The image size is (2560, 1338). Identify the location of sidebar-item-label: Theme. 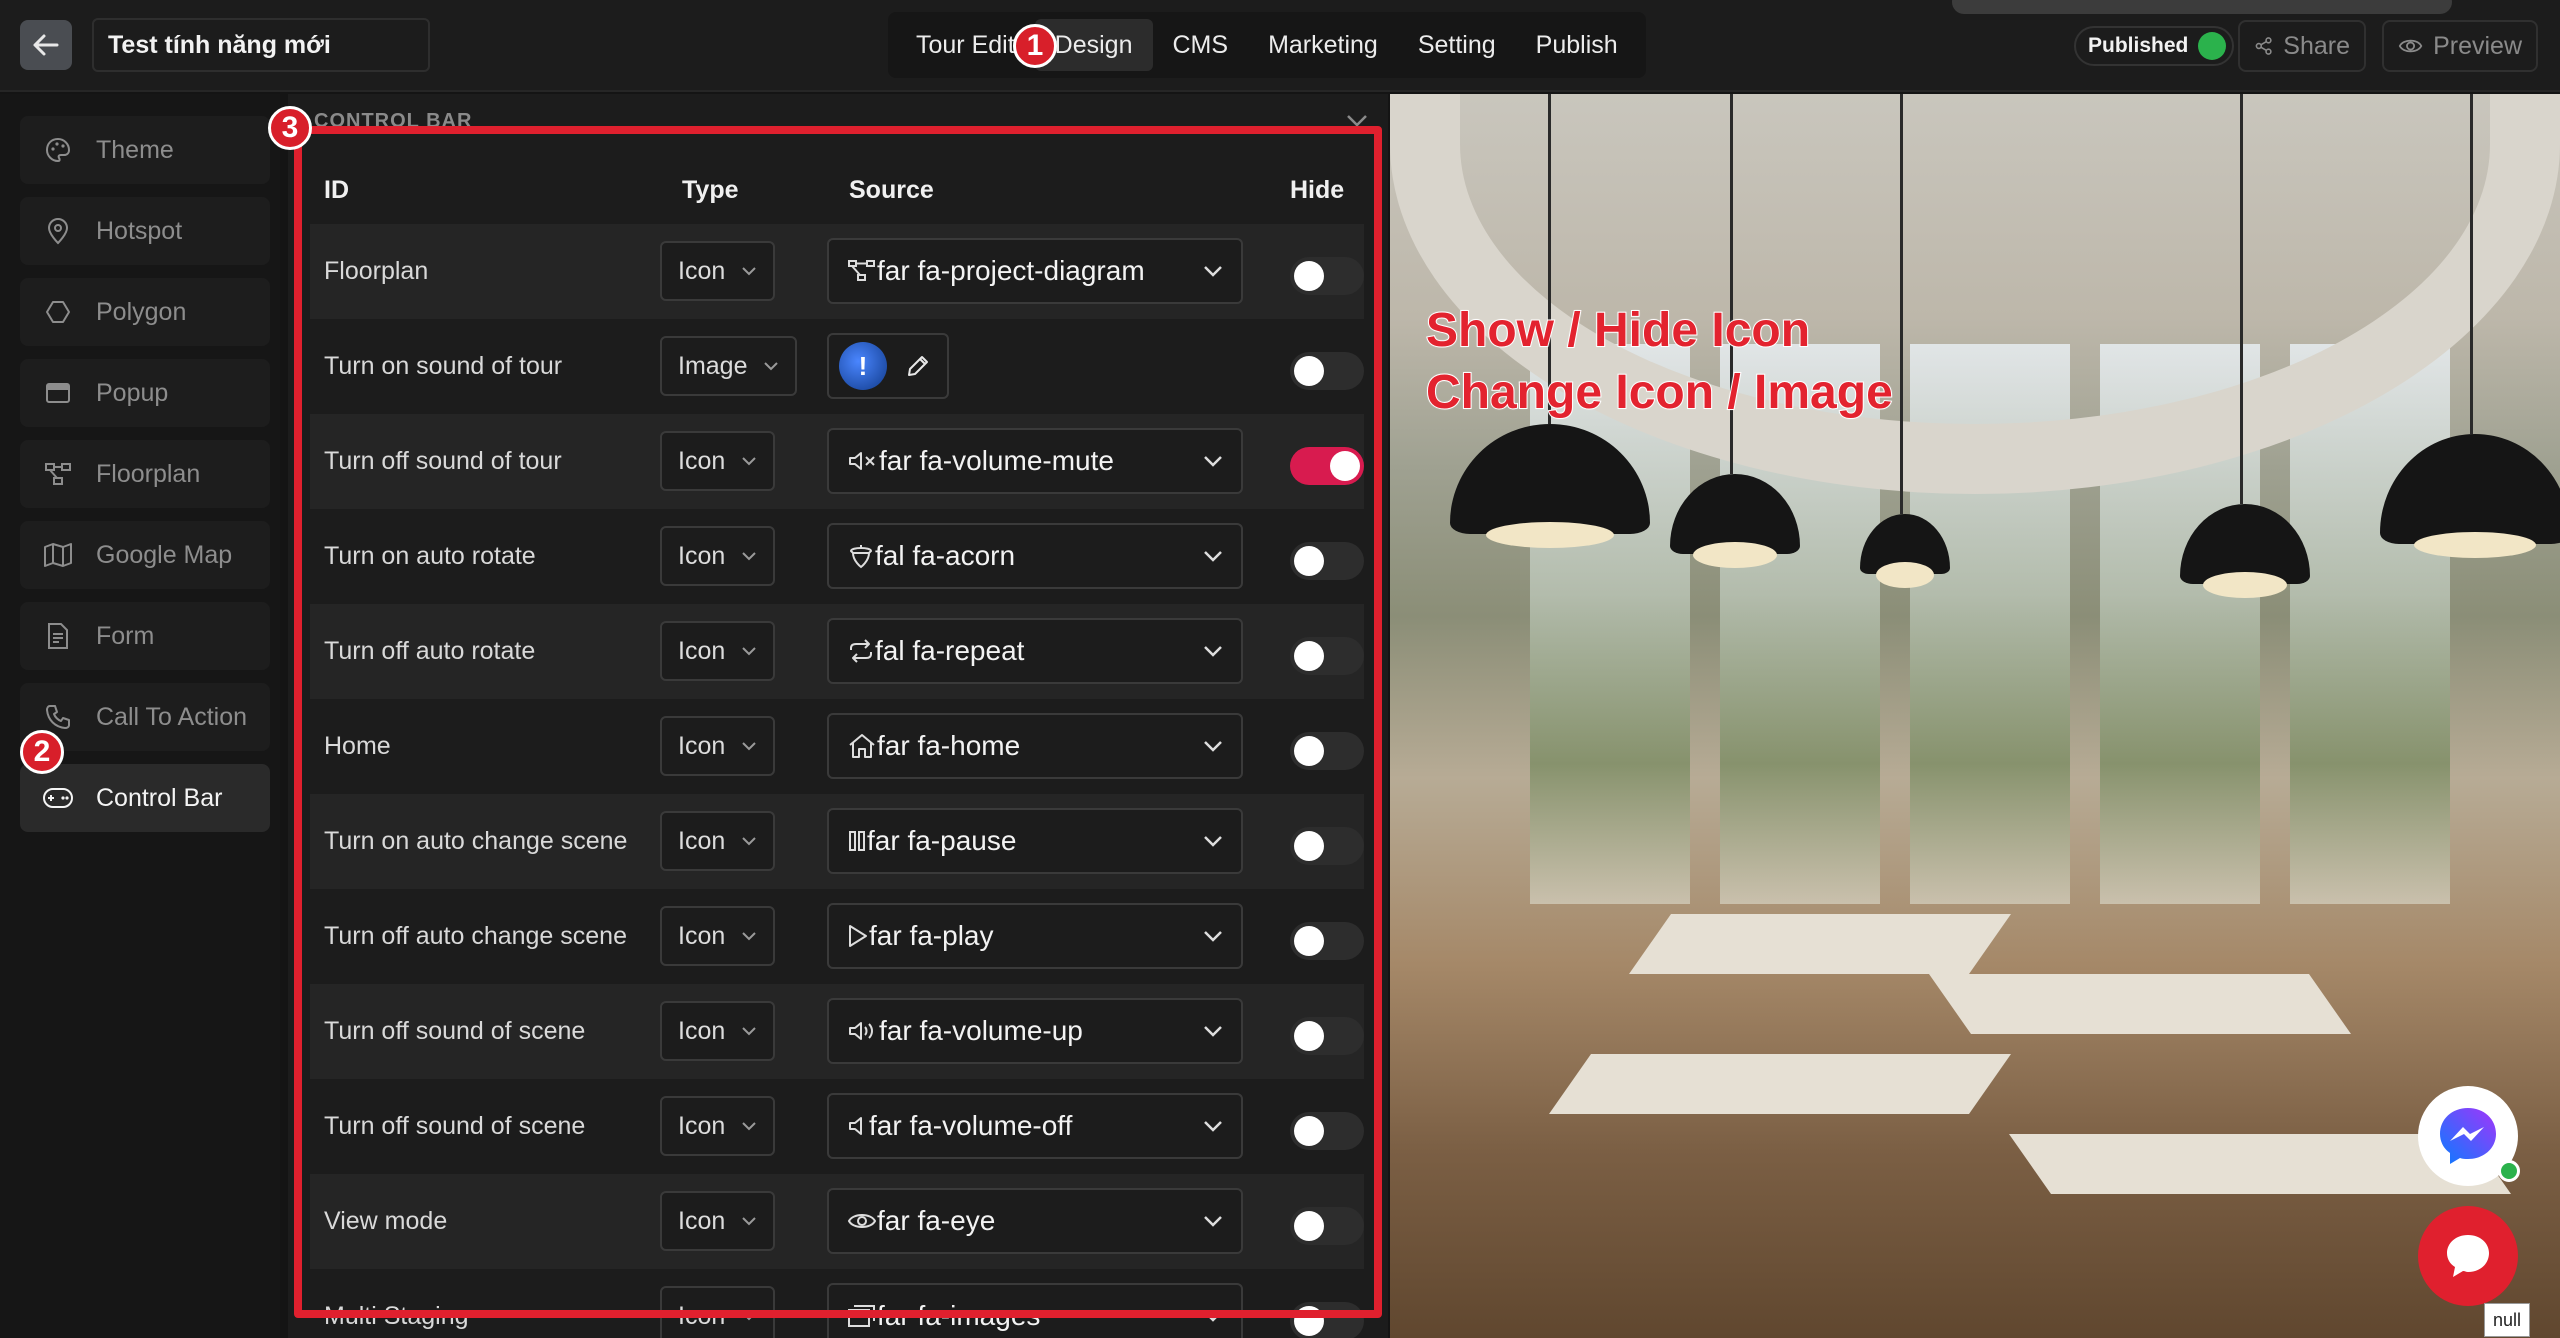
(135, 149).